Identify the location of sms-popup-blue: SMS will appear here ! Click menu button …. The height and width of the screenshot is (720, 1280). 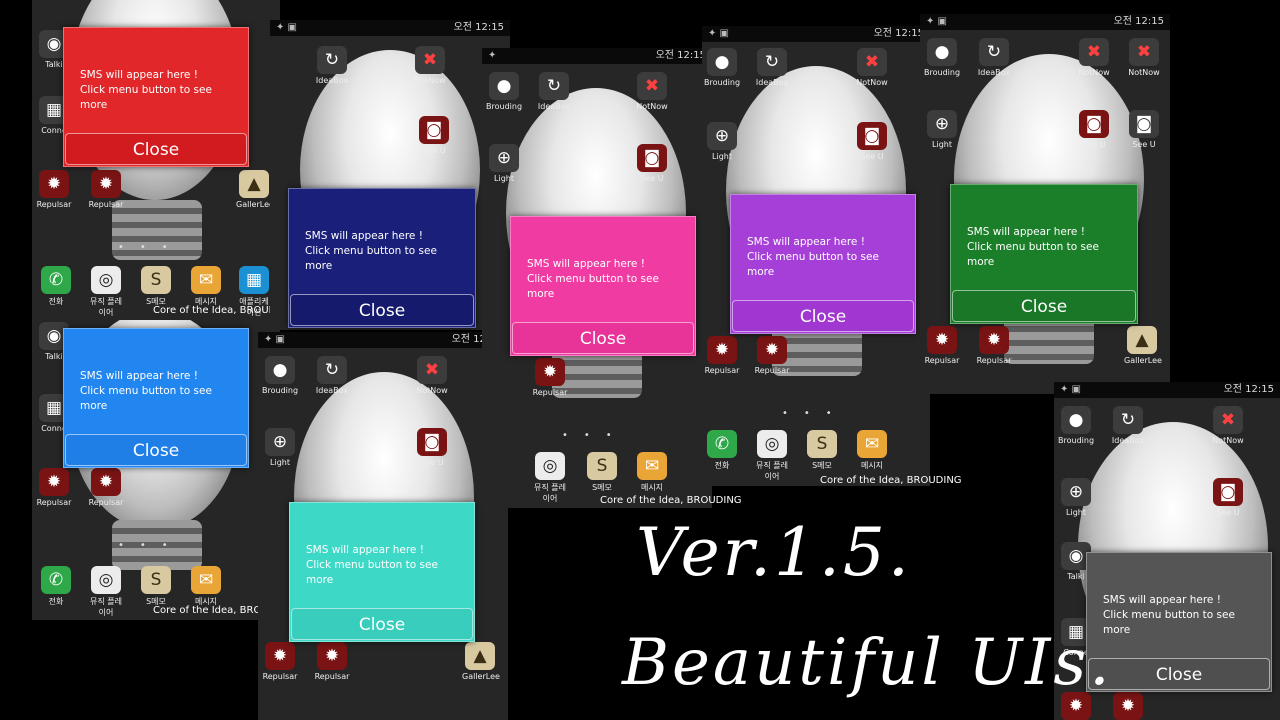
(156, 398).